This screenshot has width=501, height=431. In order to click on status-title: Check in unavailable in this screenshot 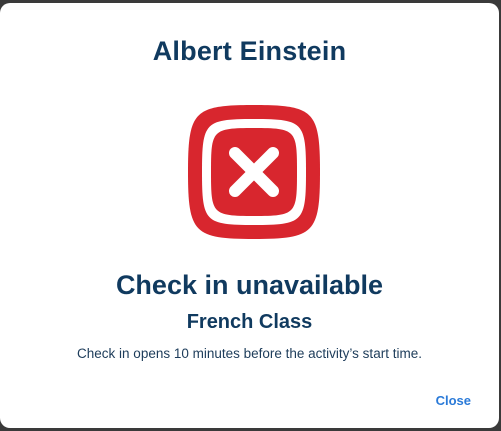, I will do `click(249, 285)`.